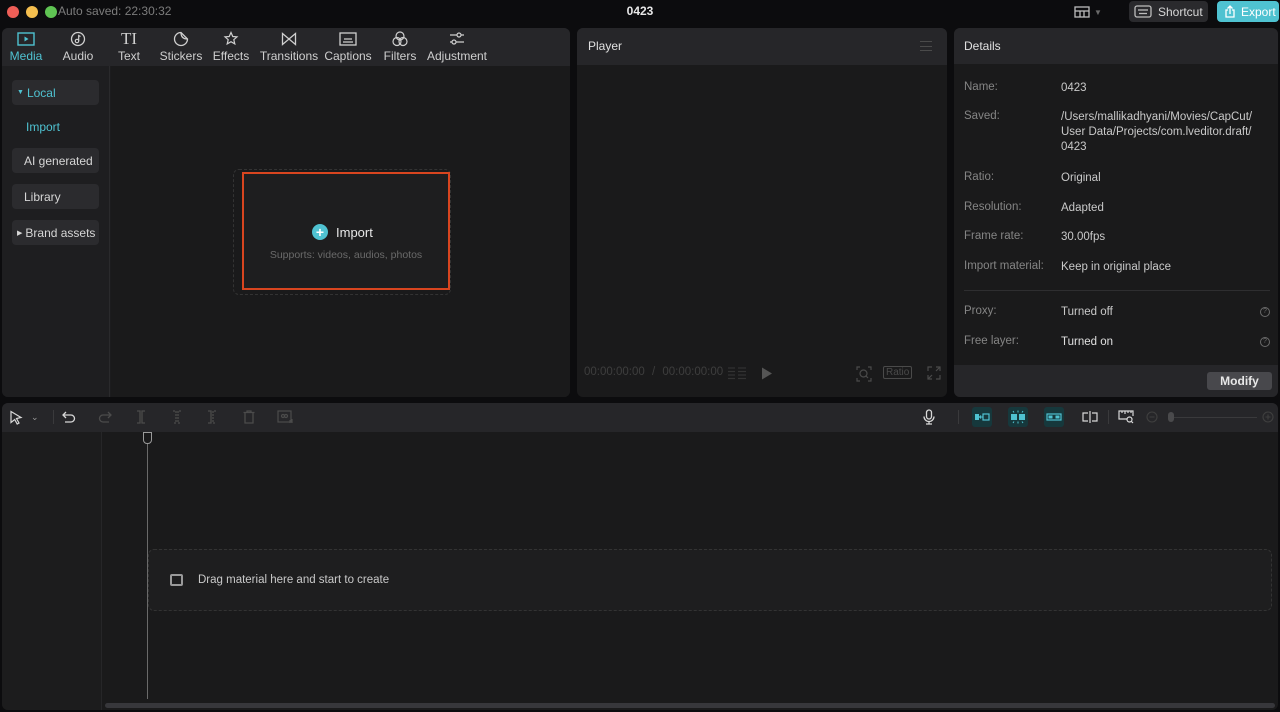 The height and width of the screenshot is (712, 1280). I want to click on sidebar-item-ai-generated: AI generated, so click(55, 160).